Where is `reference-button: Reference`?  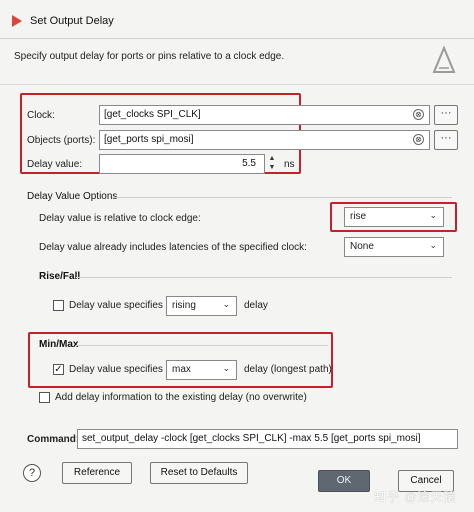 reference-button: Reference is located at coordinates (97, 473).